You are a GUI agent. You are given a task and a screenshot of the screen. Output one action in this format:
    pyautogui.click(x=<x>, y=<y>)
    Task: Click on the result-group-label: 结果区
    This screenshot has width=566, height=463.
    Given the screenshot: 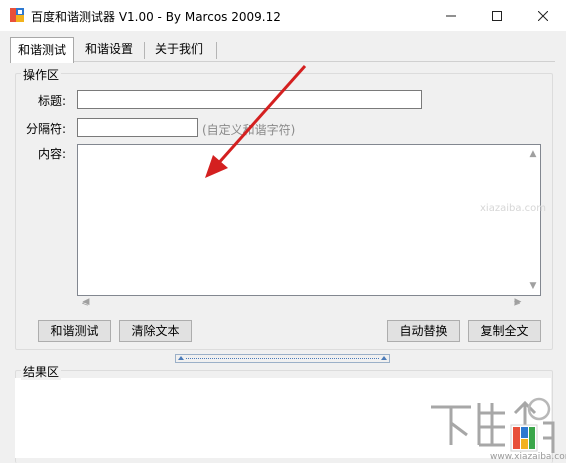 What is the action you would take?
    pyautogui.click(x=41, y=371)
    